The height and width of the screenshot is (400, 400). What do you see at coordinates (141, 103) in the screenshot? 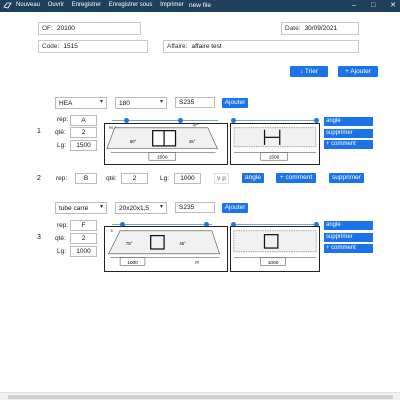
I see `size-select-1: 180 ▾` at bounding box center [141, 103].